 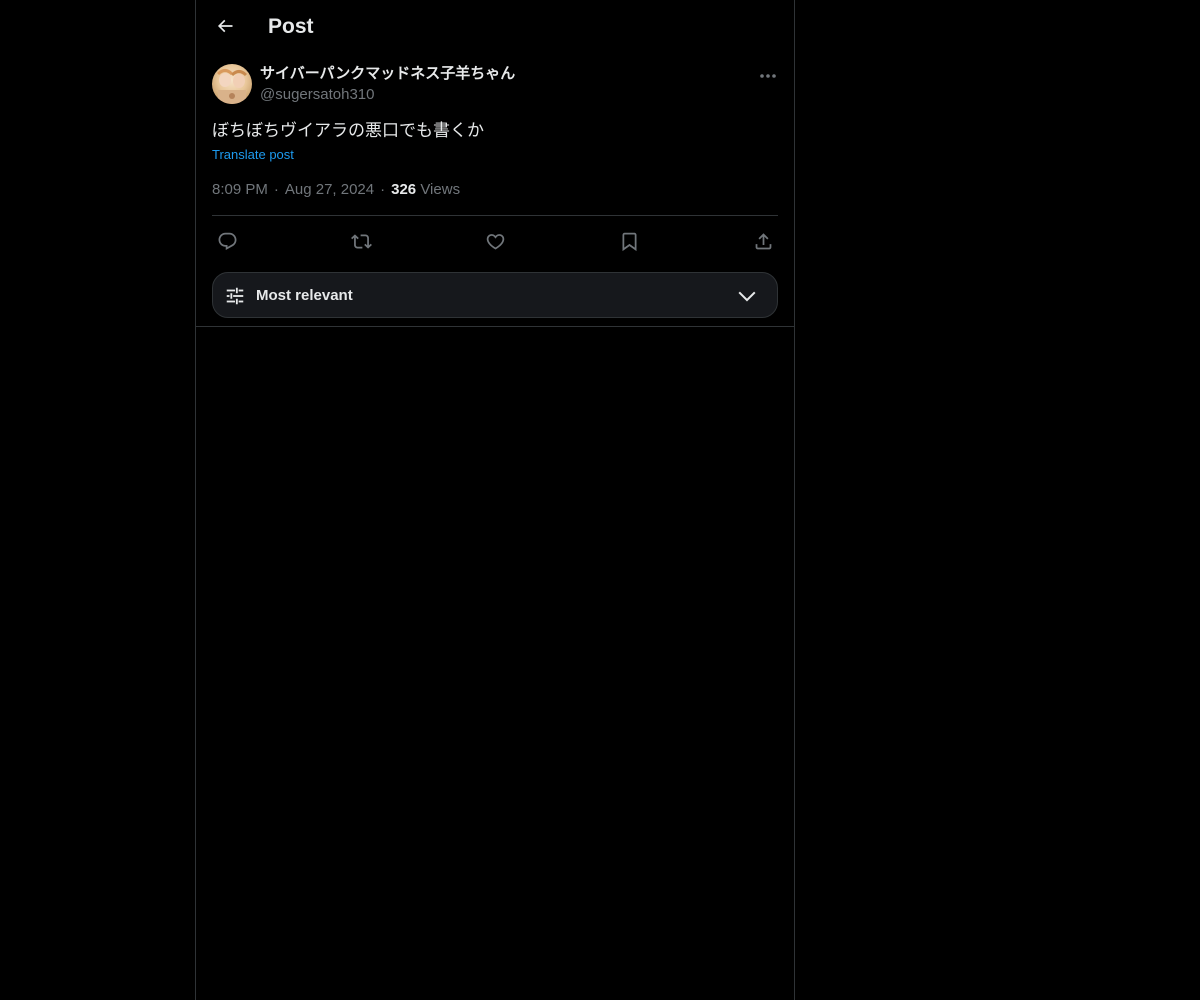 What do you see at coordinates (291, 26) in the screenshot?
I see `page-title: Post` at bounding box center [291, 26].